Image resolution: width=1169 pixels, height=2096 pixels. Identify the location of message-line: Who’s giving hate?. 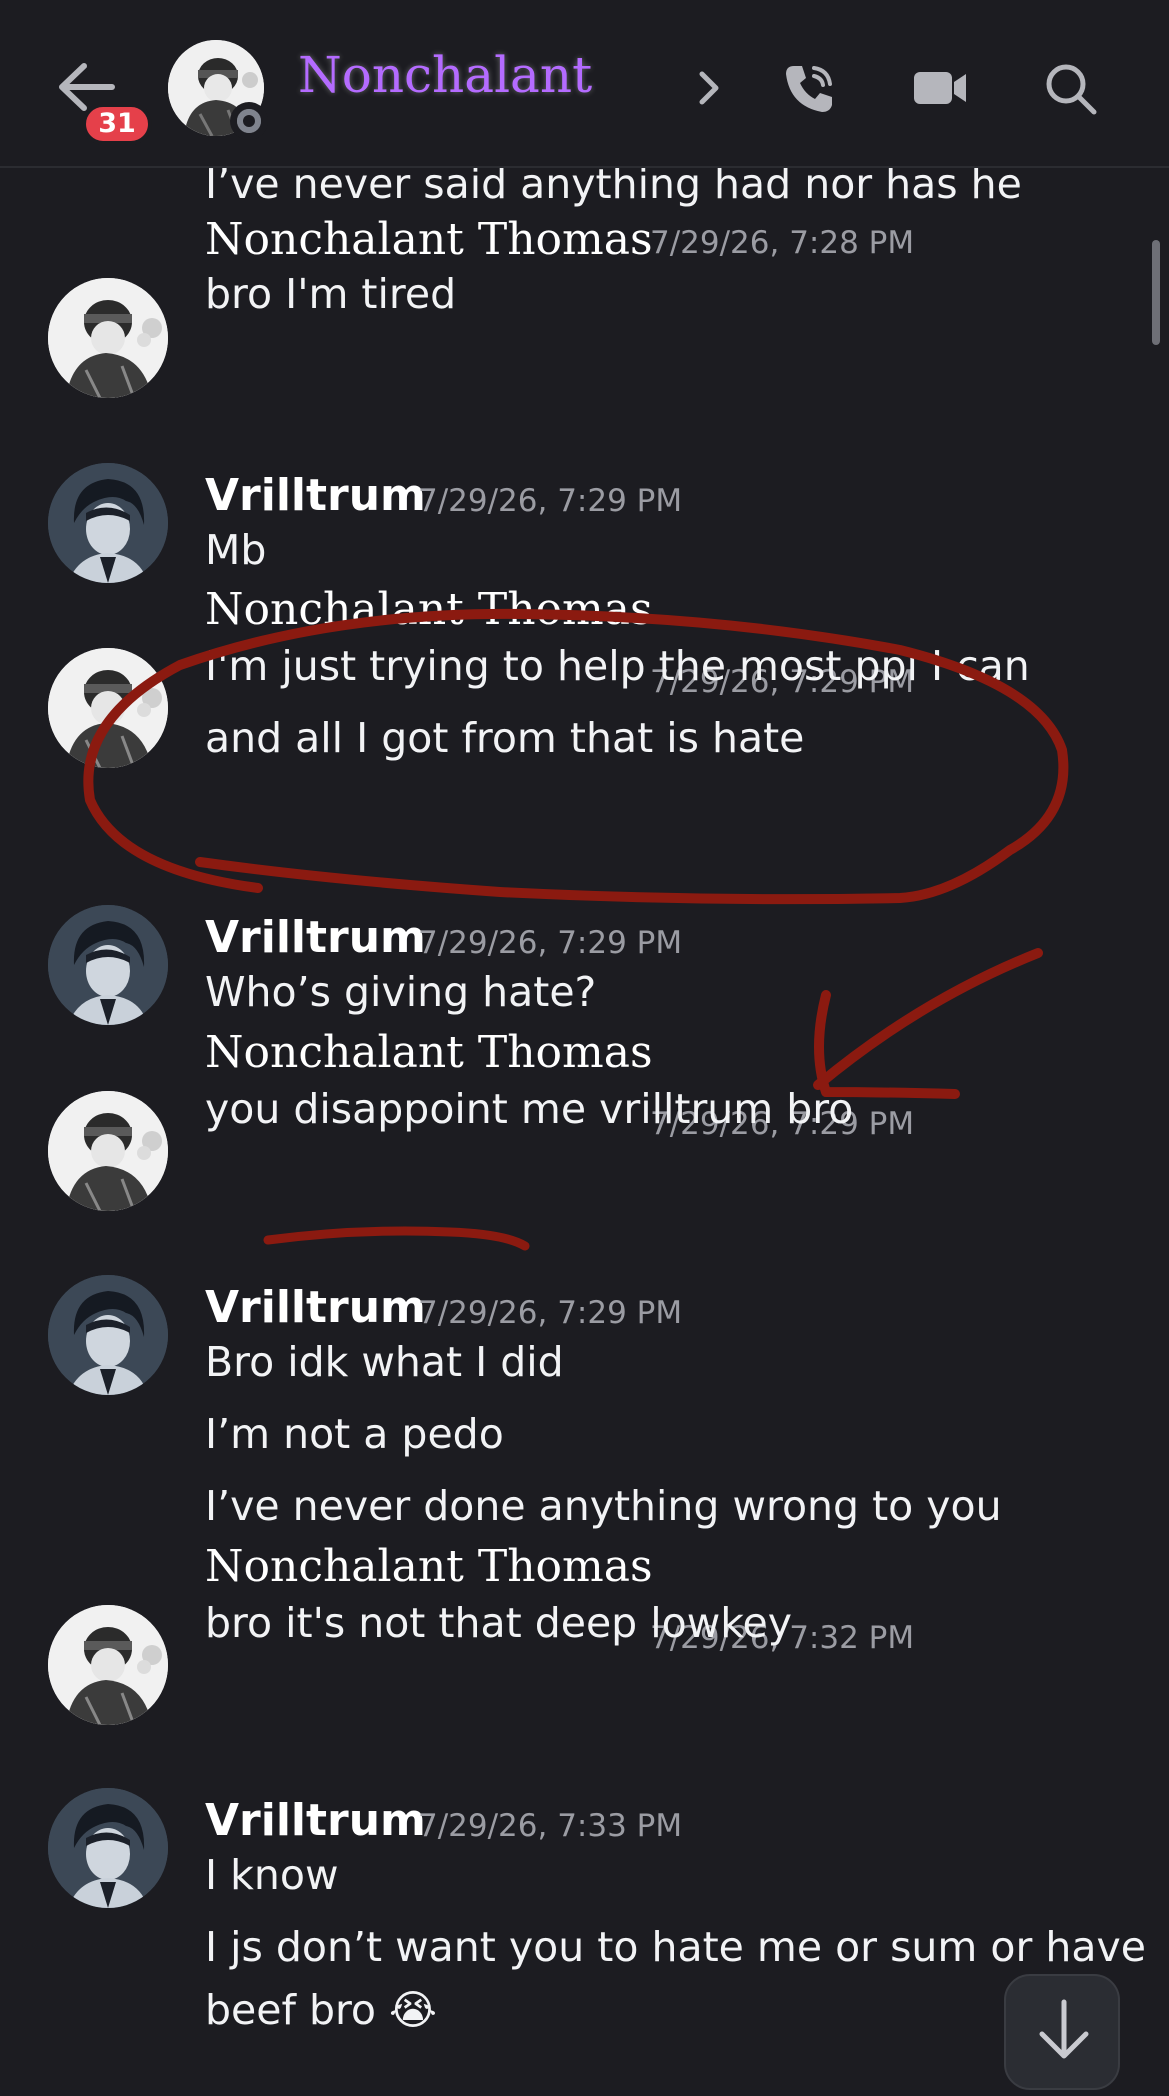
(401, 992).